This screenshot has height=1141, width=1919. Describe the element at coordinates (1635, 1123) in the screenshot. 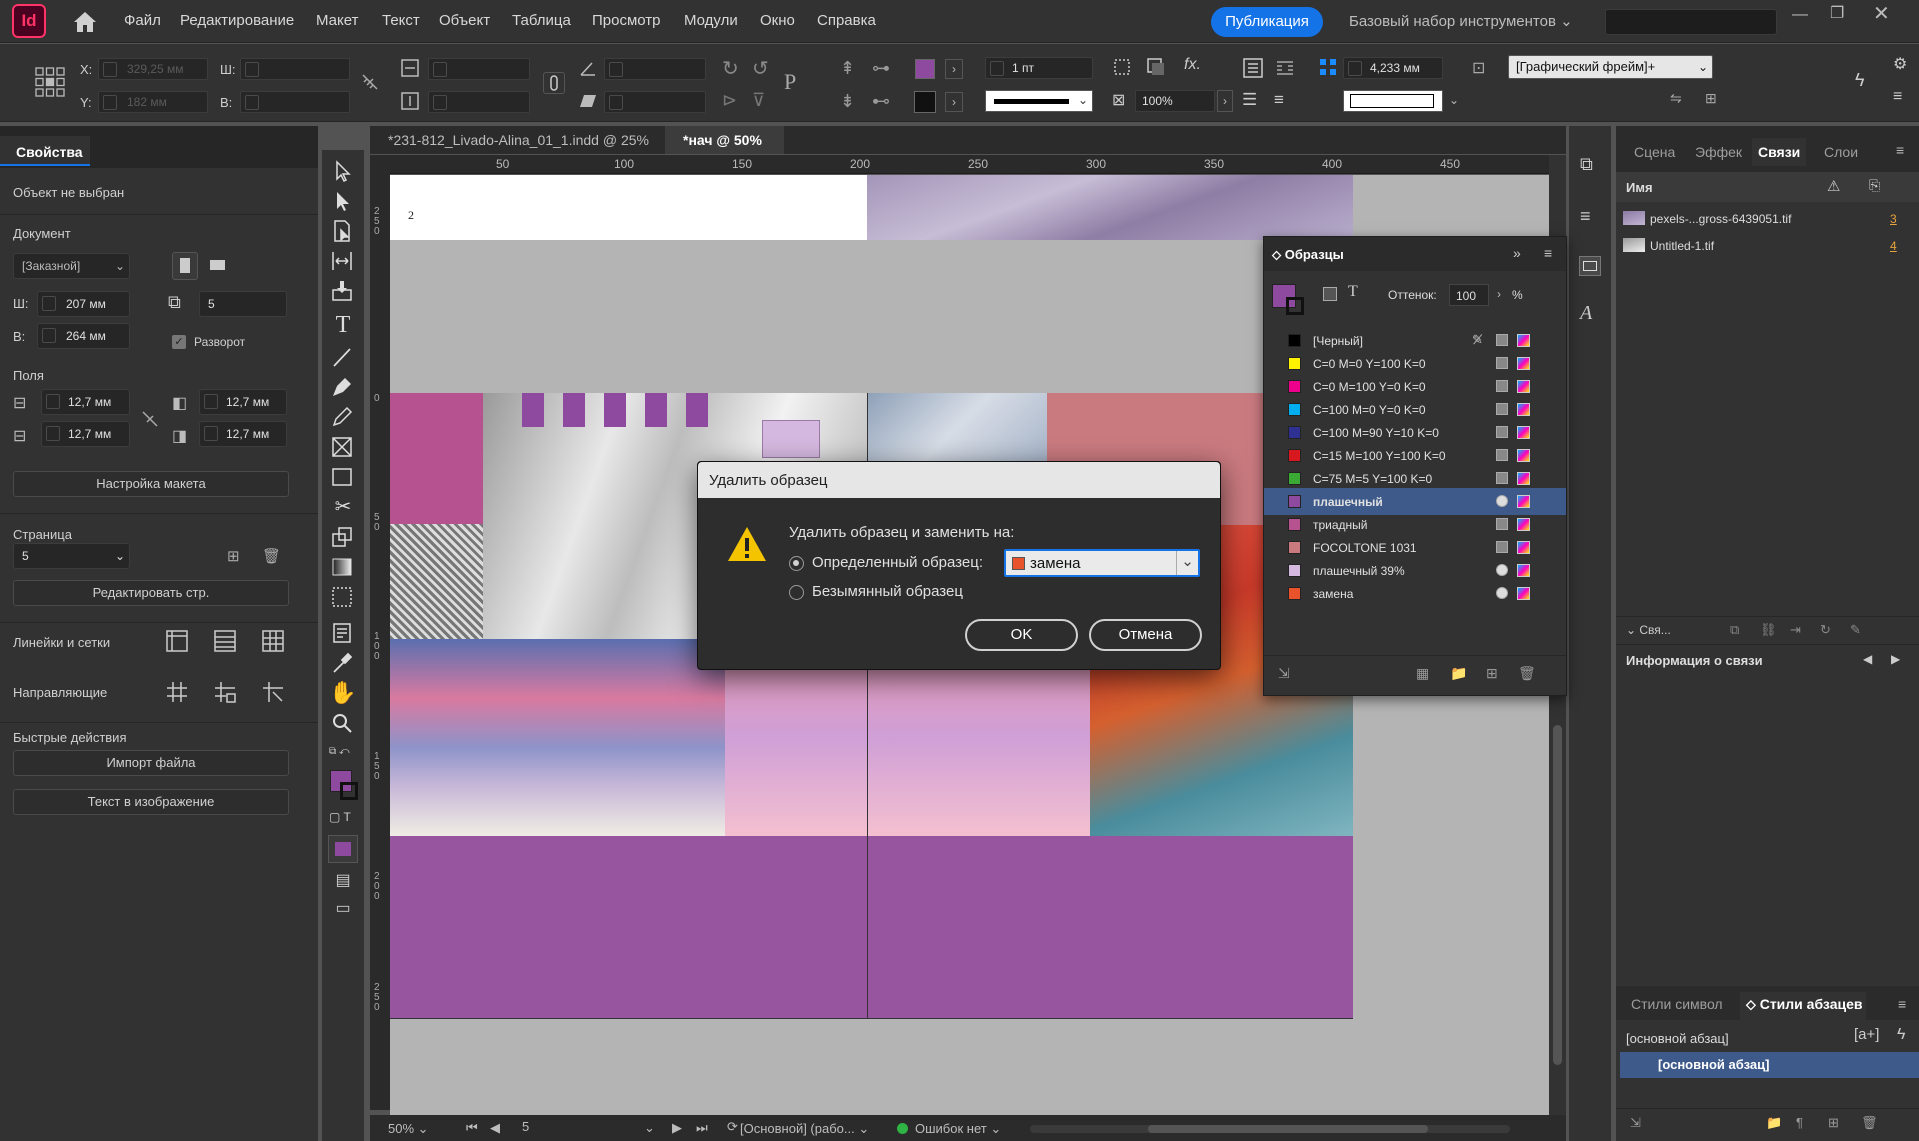

I see `load-styles-icon: ⇲` at that location.